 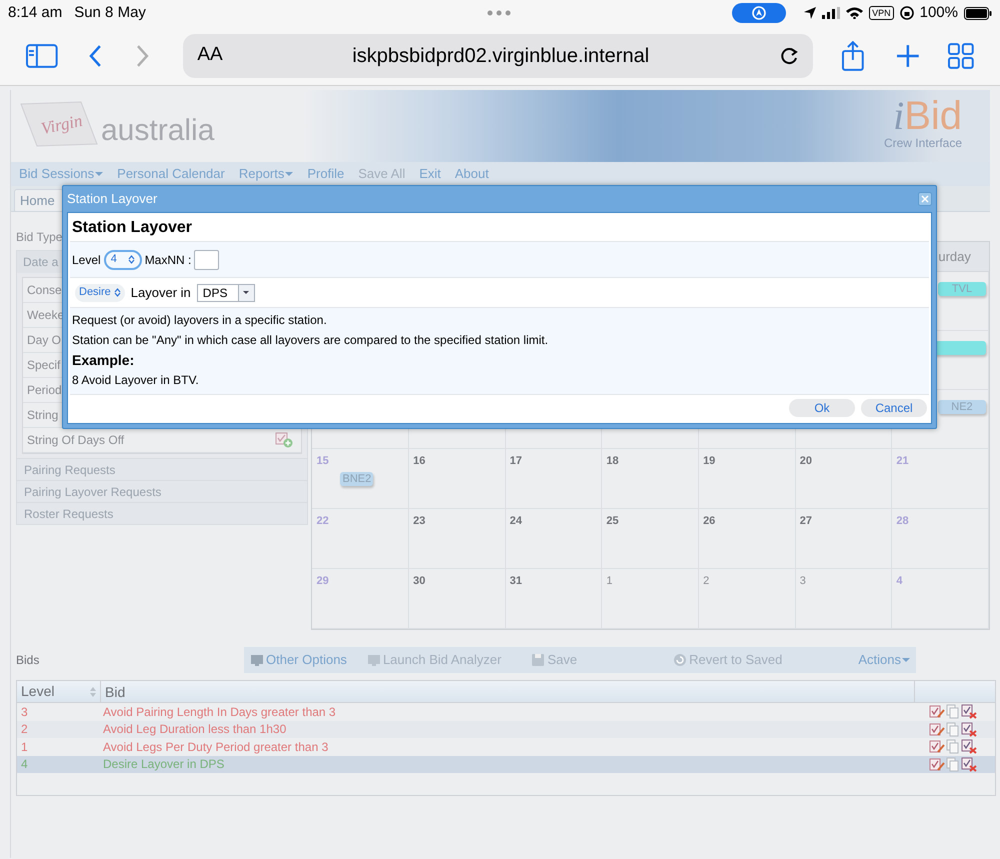 What do you see at coordinates (471, 174) in the screenshot?
I see `menu-item: About` at bounding box center [471, 174].